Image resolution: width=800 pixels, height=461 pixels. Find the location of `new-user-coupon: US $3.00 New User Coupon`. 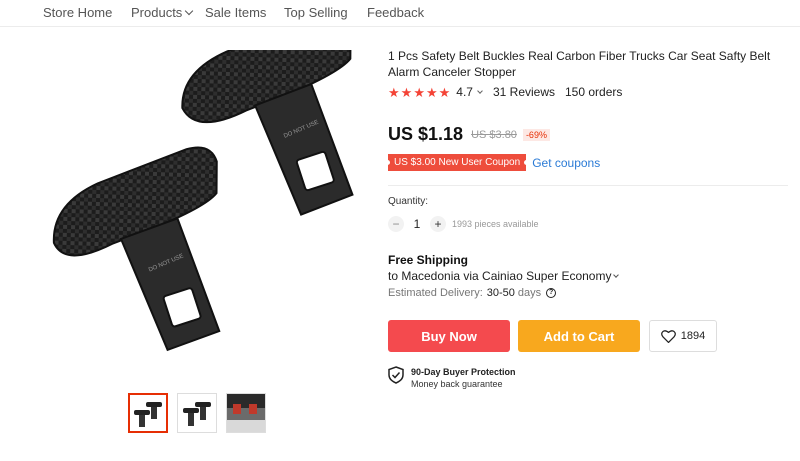

new-user-coupon: US $3.00 New User Coupon is located at coordinates (457, 162).